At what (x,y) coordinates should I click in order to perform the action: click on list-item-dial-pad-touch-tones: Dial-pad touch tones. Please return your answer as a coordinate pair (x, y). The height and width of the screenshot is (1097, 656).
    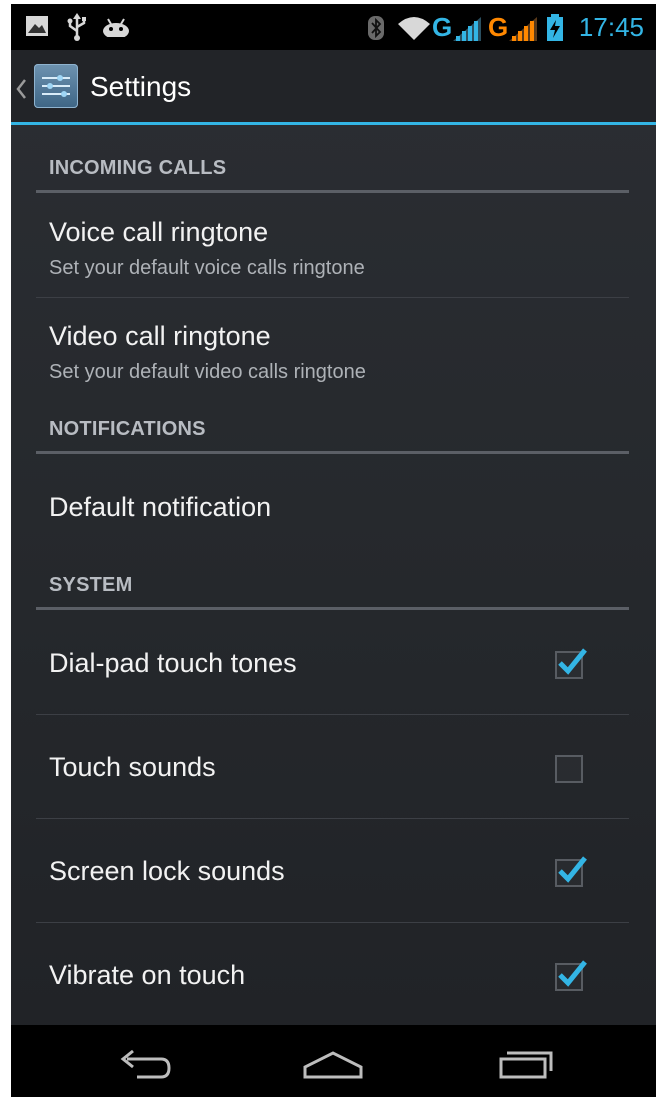
    Looking at the image, I should click on (333, 662).